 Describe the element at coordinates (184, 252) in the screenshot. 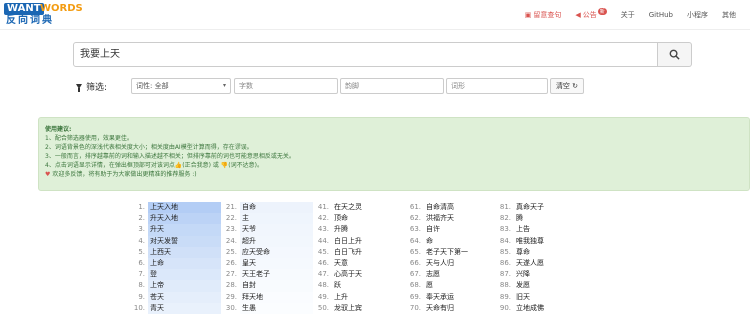

I see `result-word: 上西天` at that location.